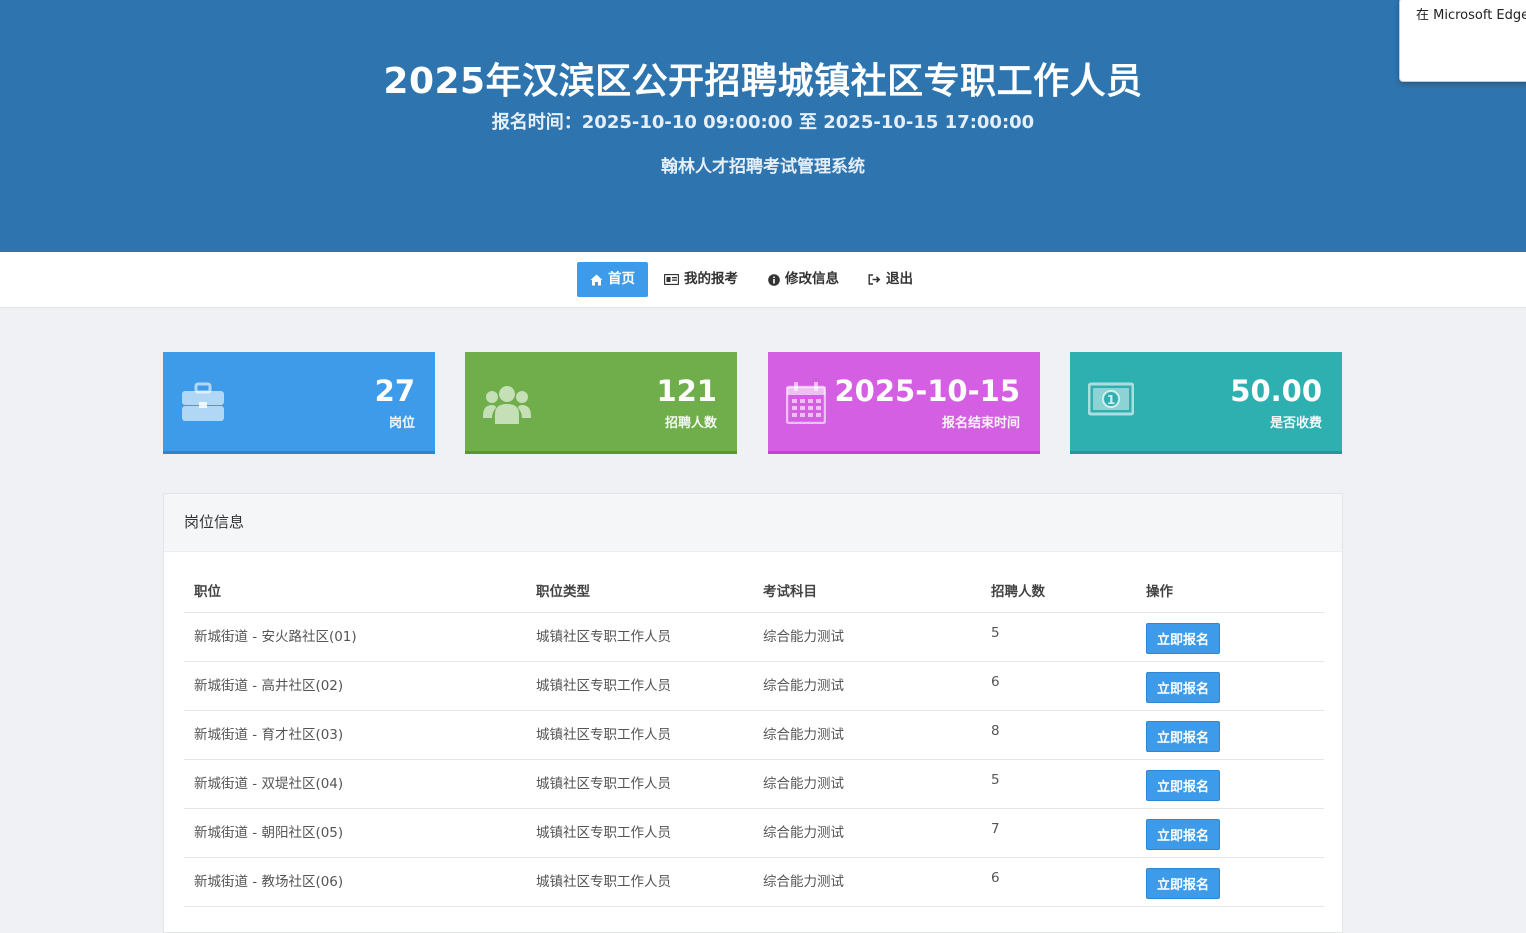  I want to click on stat-card-deadline: 2025-10-15 报名结束时间, so click(904, 403).